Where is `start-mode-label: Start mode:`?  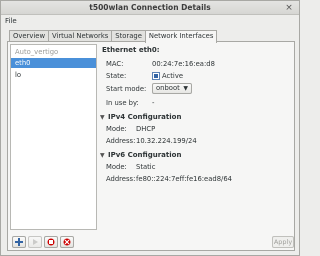
start-mode-label: Start mode: is located at coordinates (126, 89).